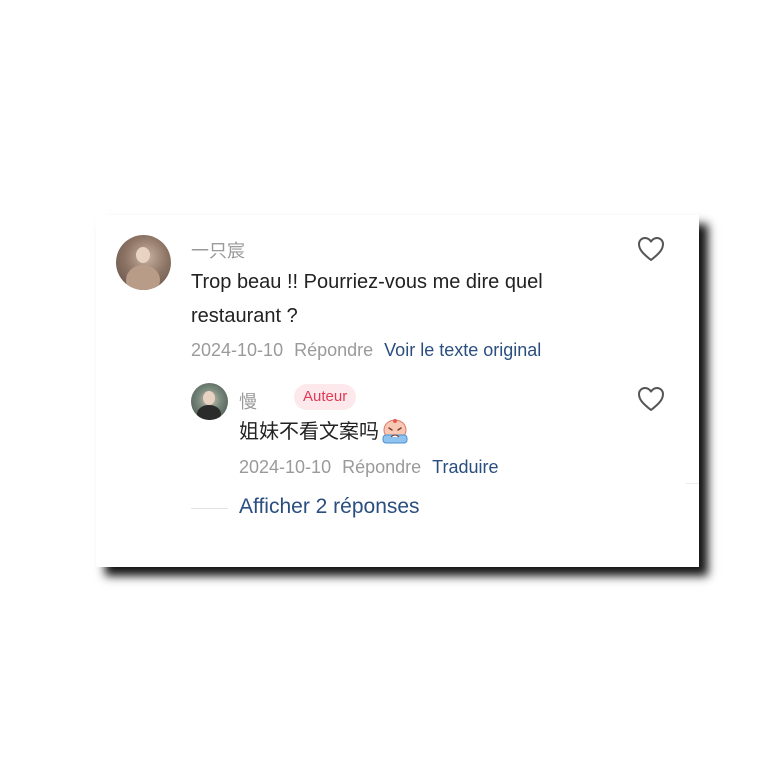  I want to click on comment-username: 一只宸, so click(218, 250).